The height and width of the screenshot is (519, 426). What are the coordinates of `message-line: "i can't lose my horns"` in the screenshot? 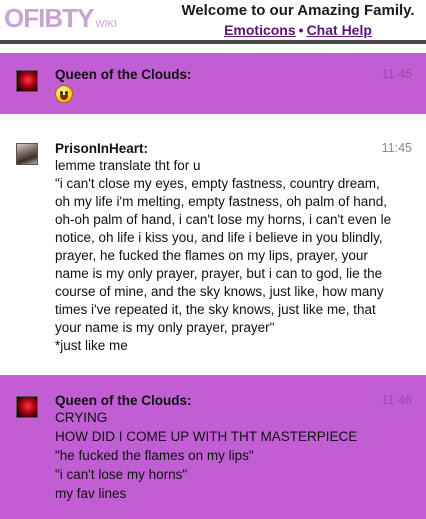 It's located at (121, 474).